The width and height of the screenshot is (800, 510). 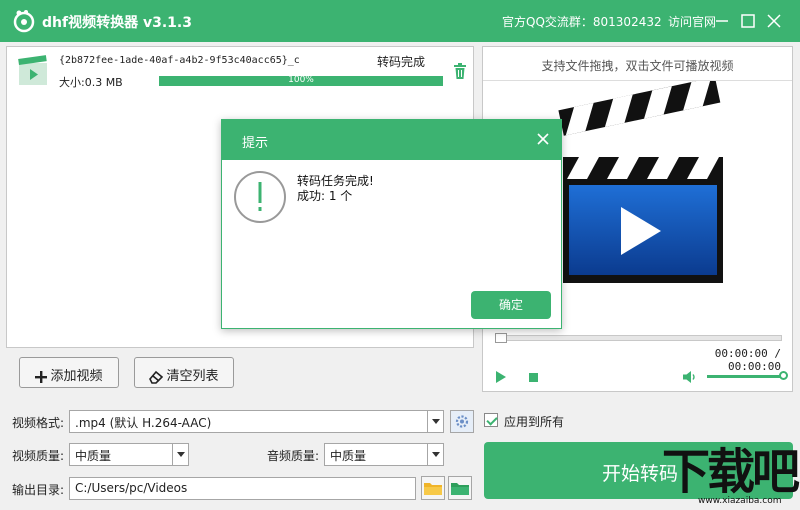 What do you see at coordinates (783, 375) in the screenshot?
I see `volume-handle` at bounding box center [783, 375].